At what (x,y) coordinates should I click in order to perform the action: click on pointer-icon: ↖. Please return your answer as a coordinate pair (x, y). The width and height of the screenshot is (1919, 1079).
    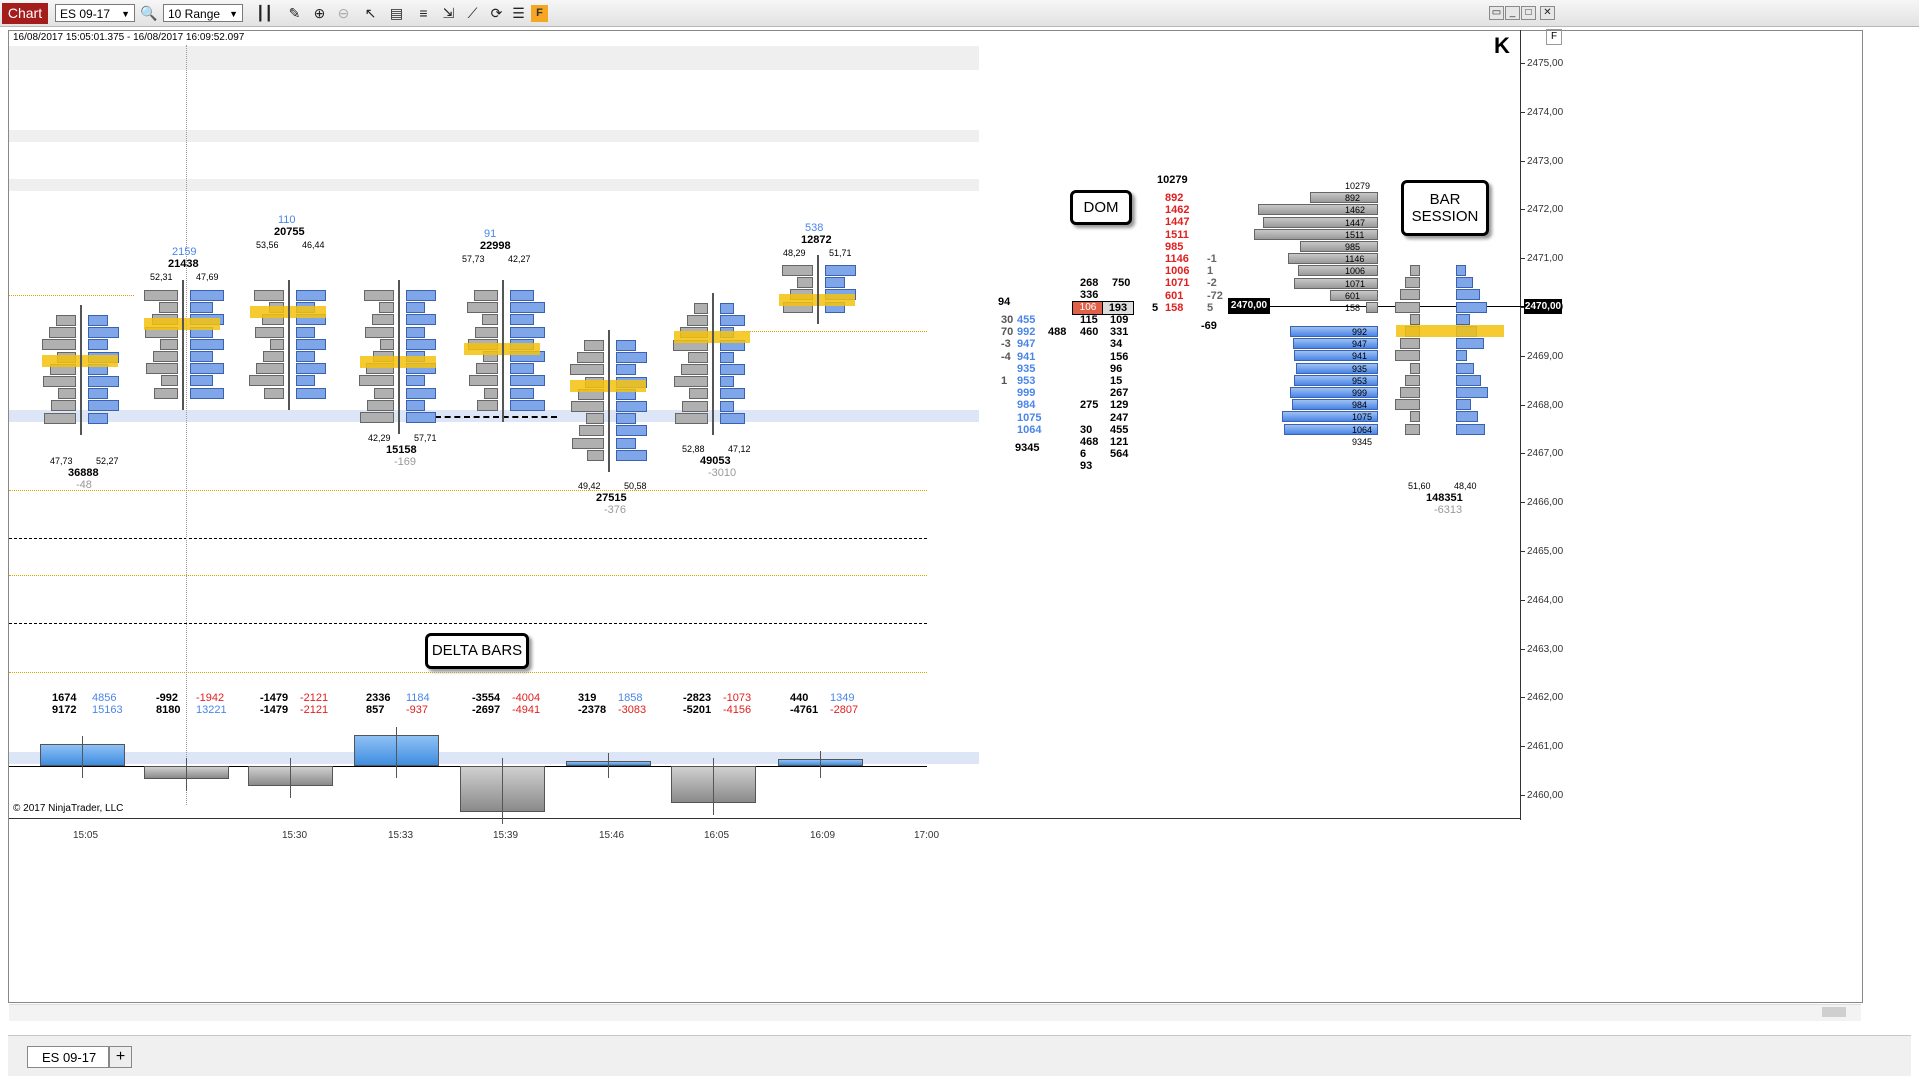
    Looking at the image, I should click on (370, 13).